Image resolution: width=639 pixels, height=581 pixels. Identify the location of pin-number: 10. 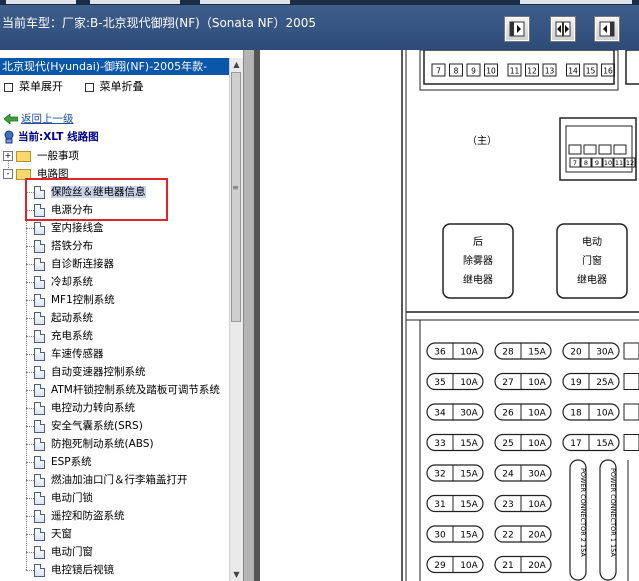
(608, 163).